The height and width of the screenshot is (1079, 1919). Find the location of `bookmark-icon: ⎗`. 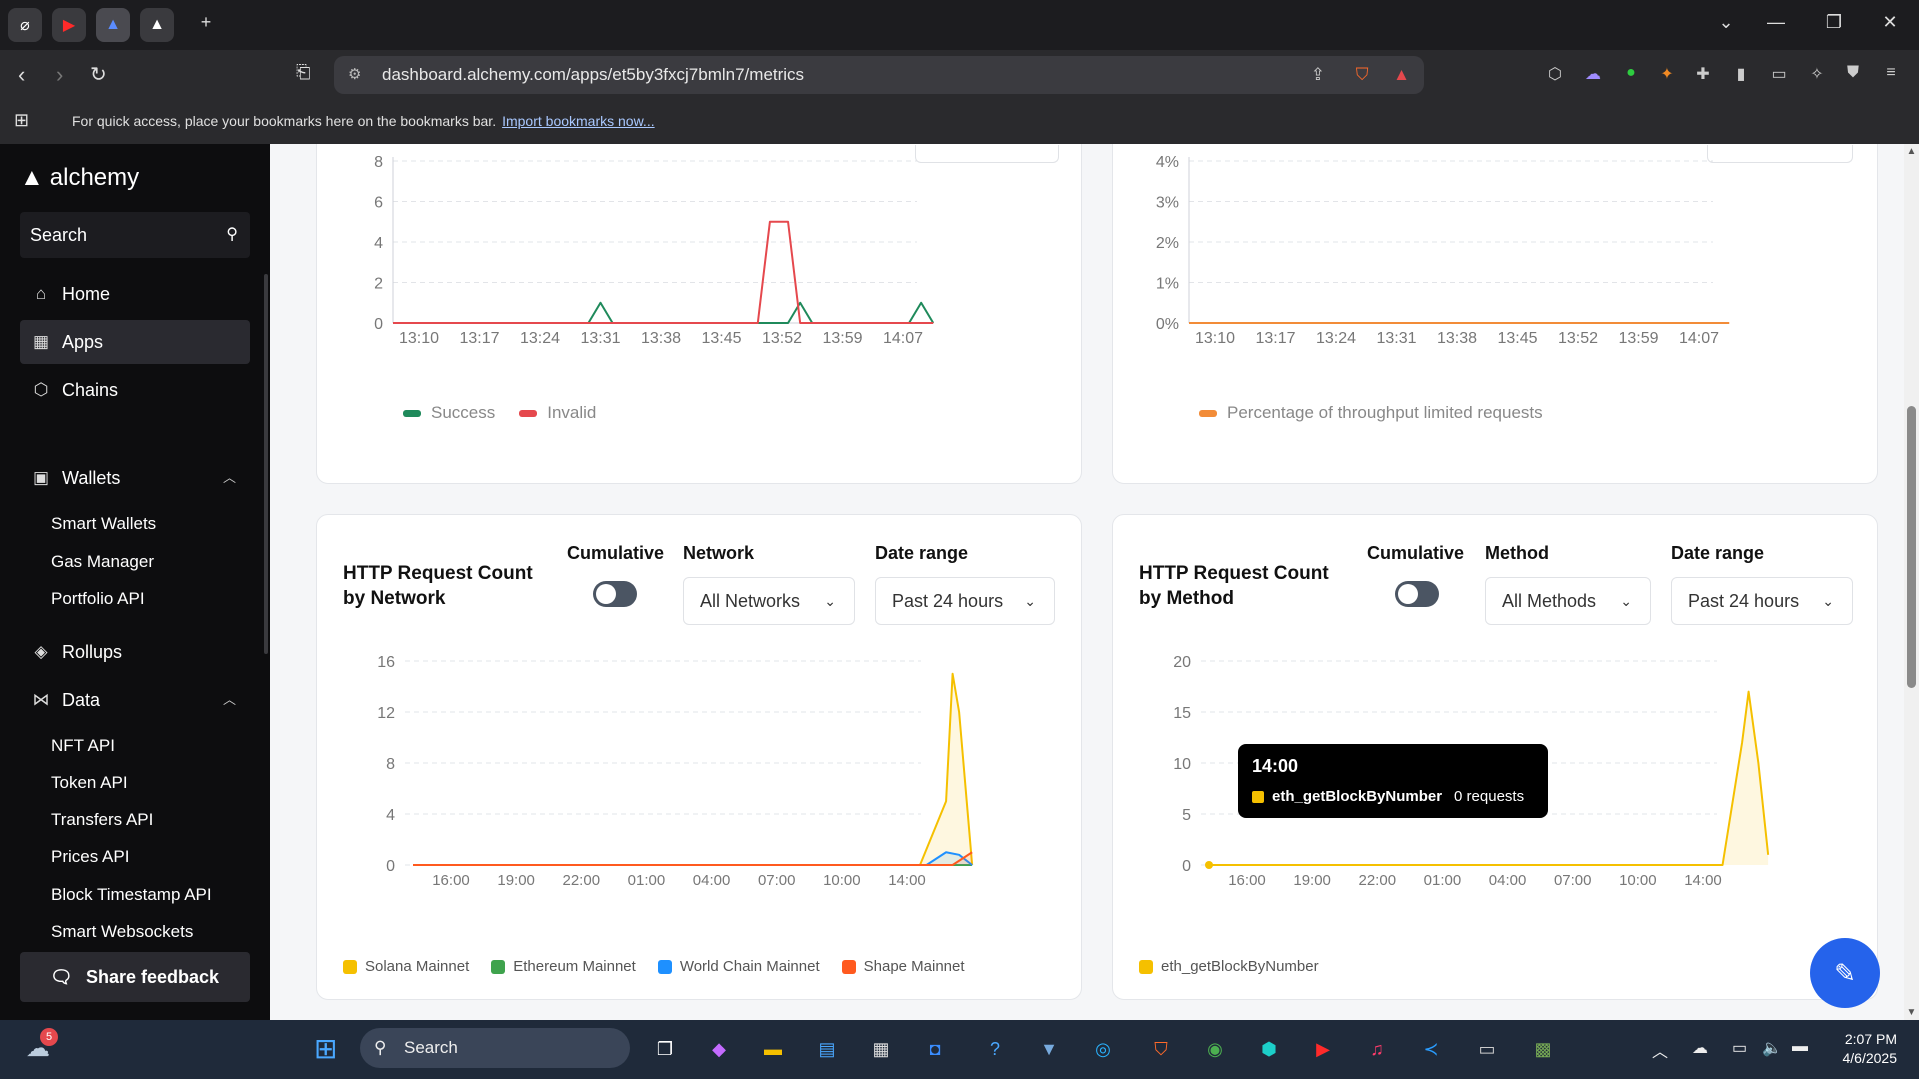

bookmark-icon: ⎗ is located at coordinates (303, 72).